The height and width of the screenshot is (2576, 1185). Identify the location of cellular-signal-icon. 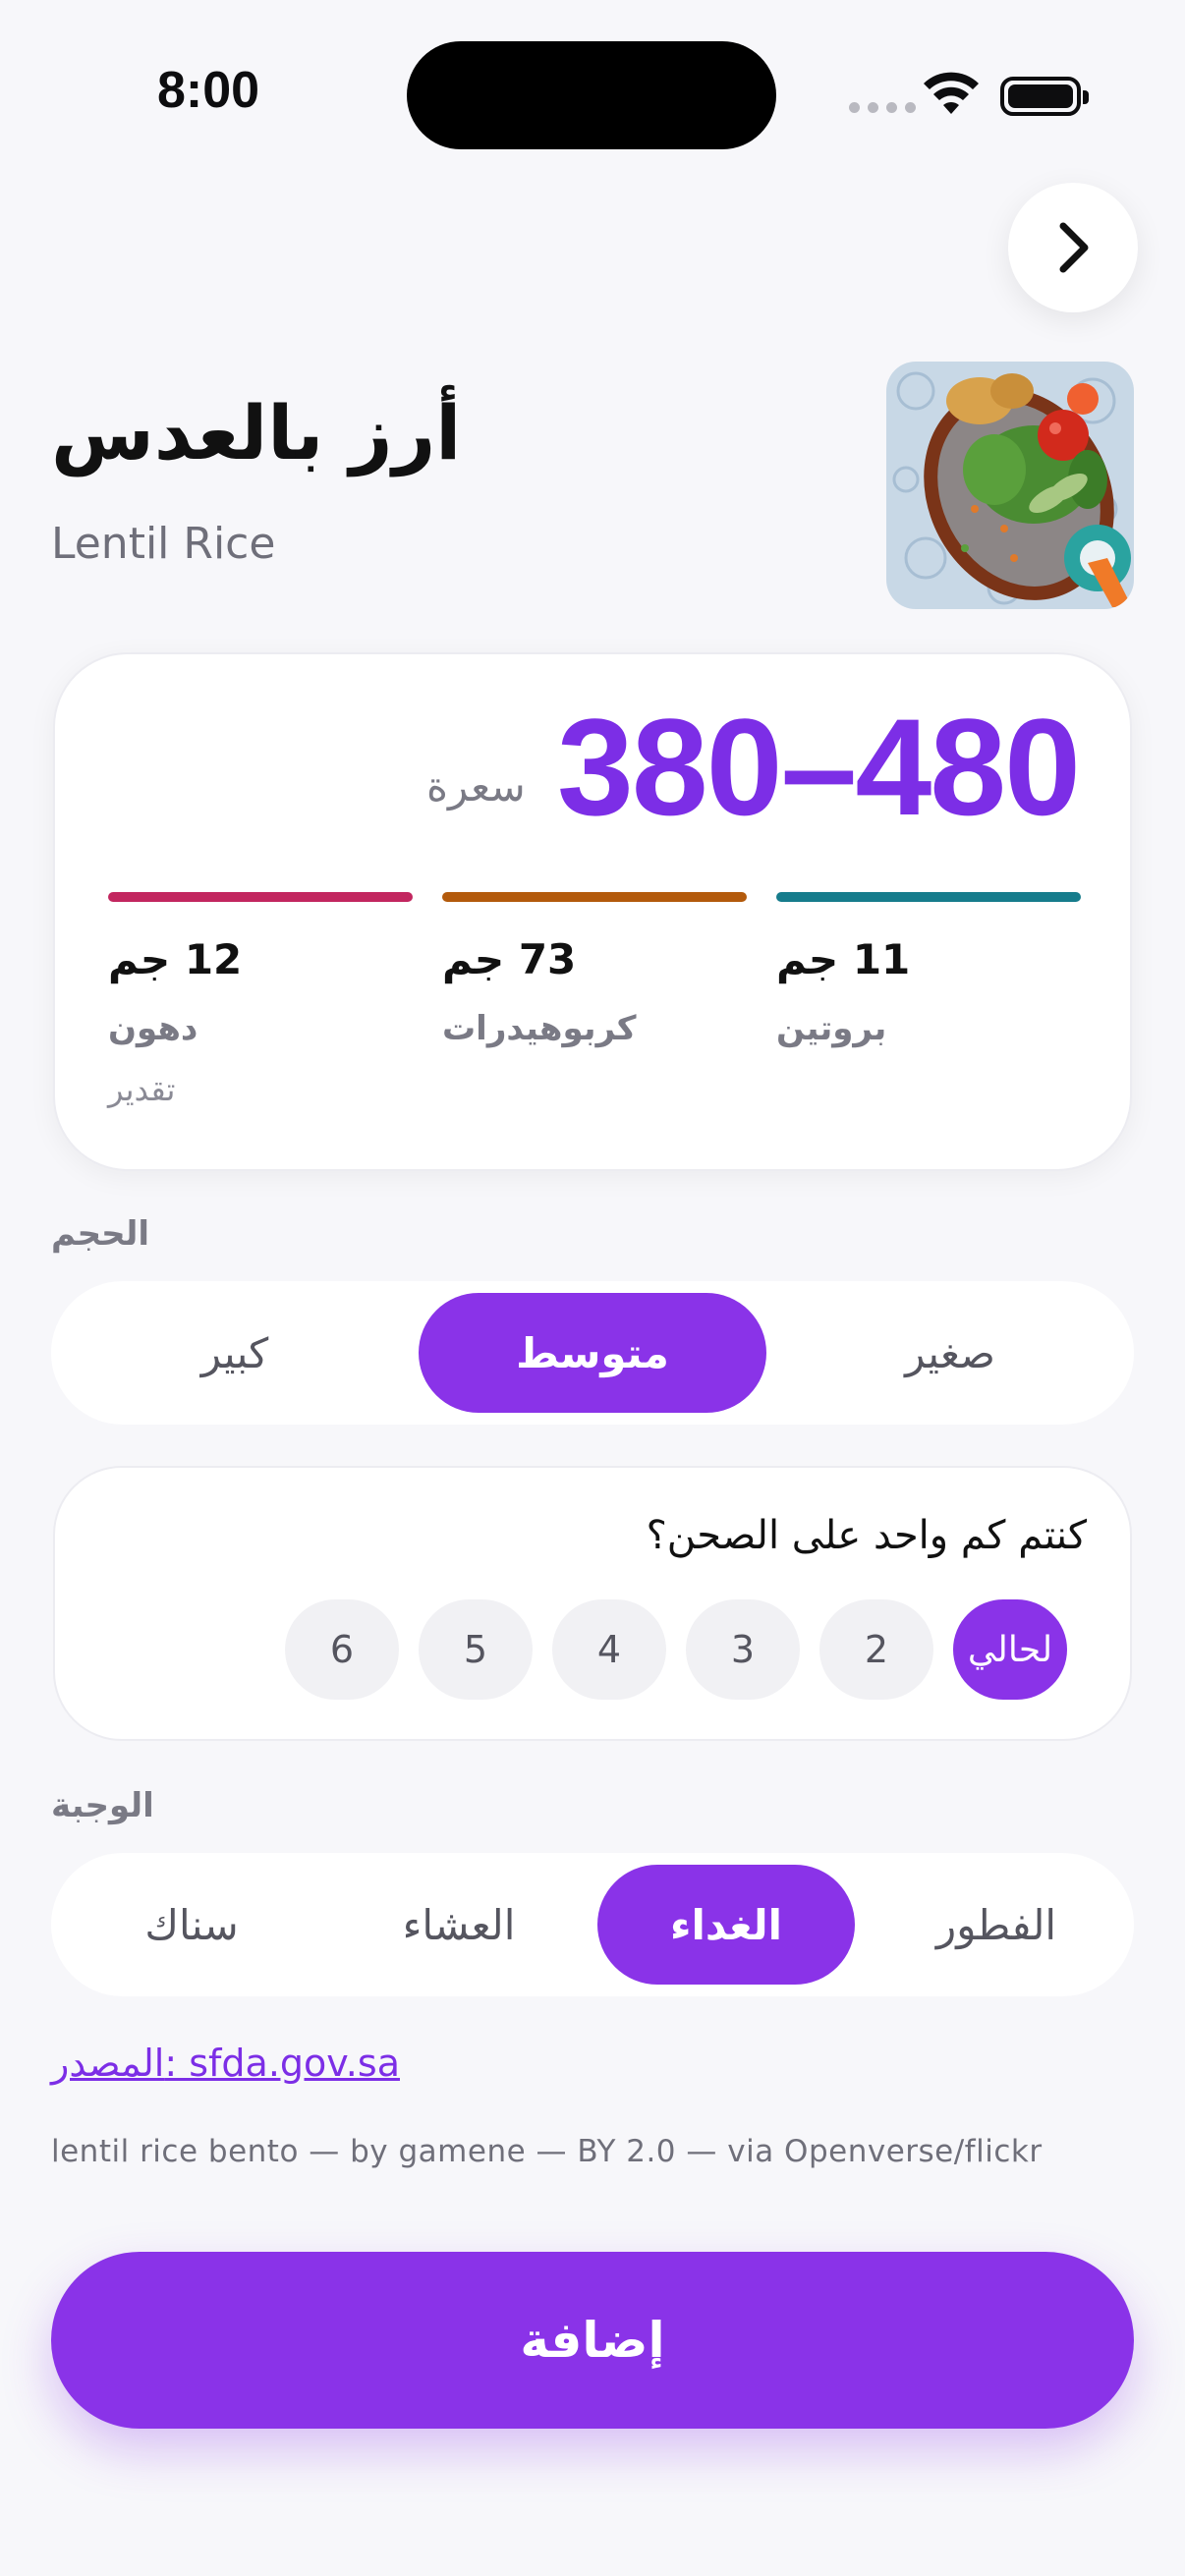
(883, 107).